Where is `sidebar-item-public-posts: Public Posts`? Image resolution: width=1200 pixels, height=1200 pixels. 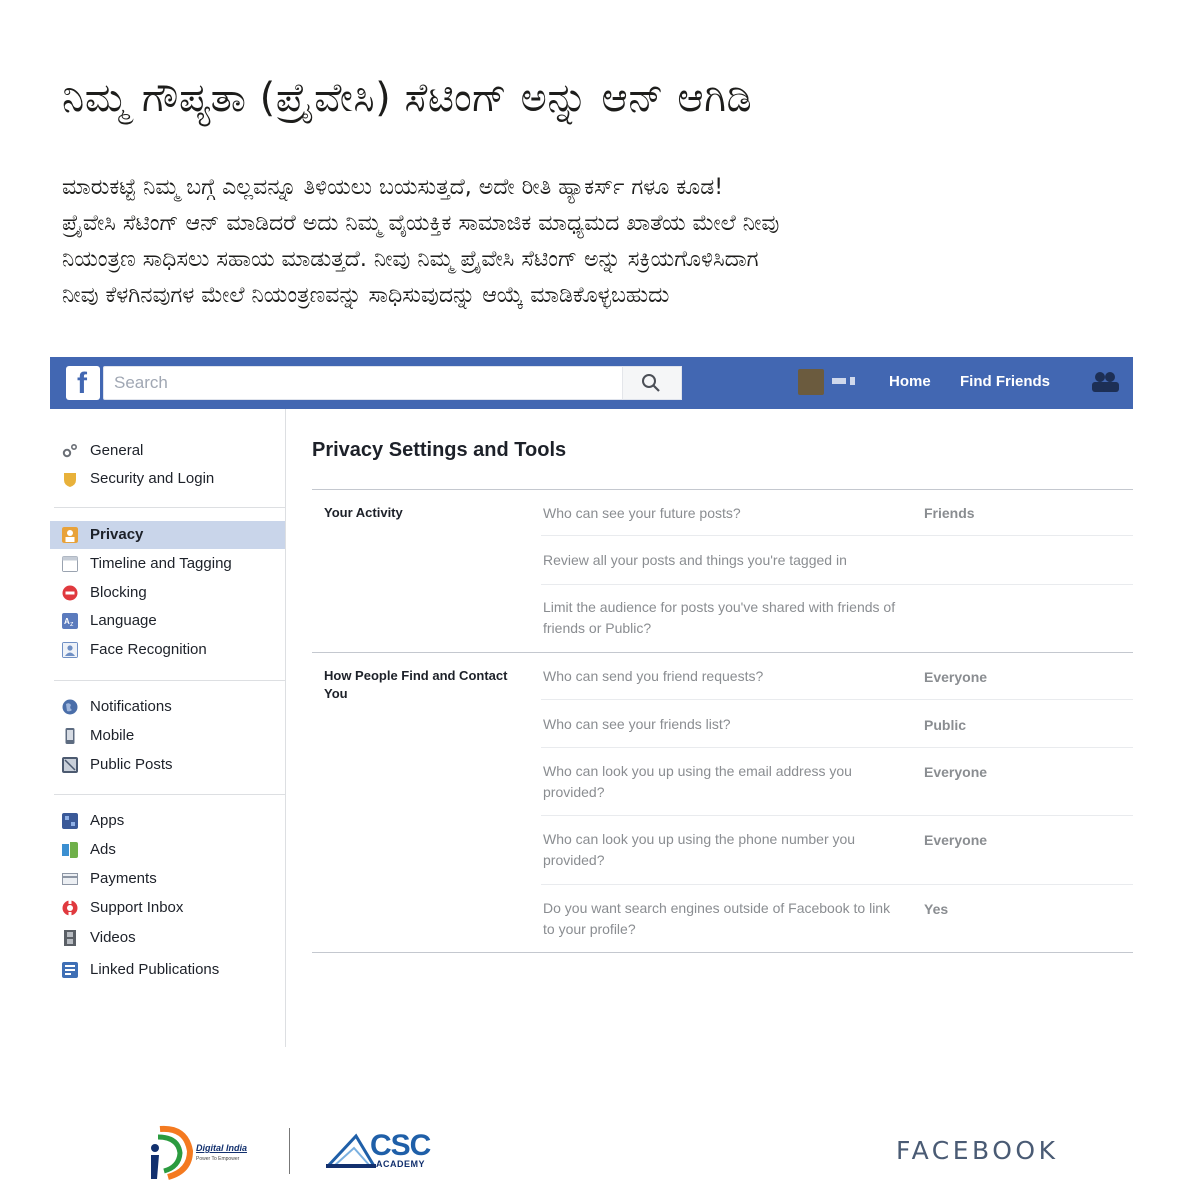
sidebar-item-public-posts: Public Posts is located at coordinates (167, 765).